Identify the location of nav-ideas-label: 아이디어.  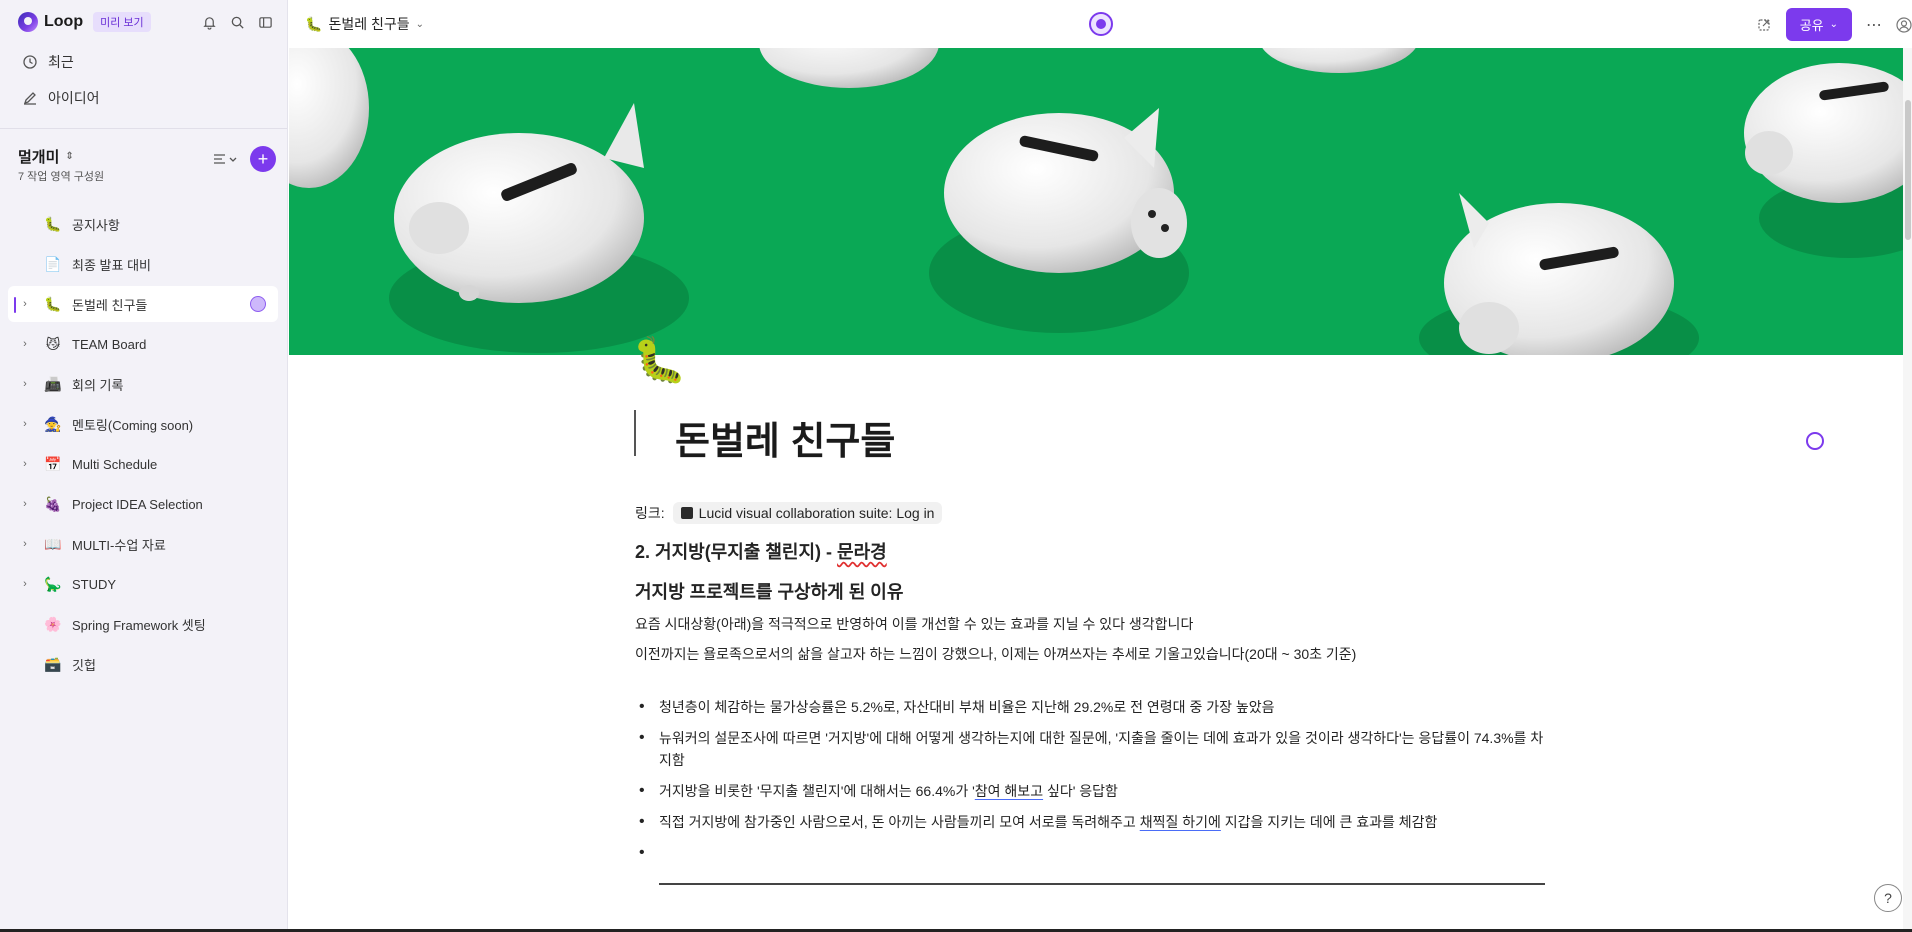
(74, 98).